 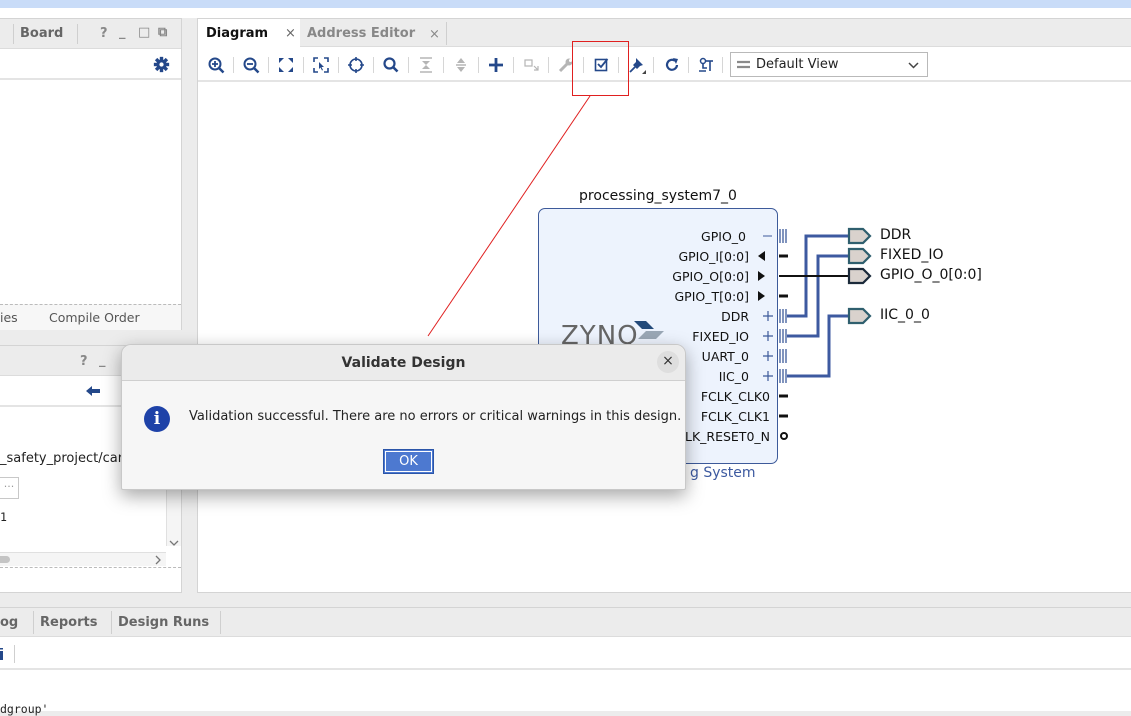 I want to click on ok-button: OK, so click(x=408, y=461).